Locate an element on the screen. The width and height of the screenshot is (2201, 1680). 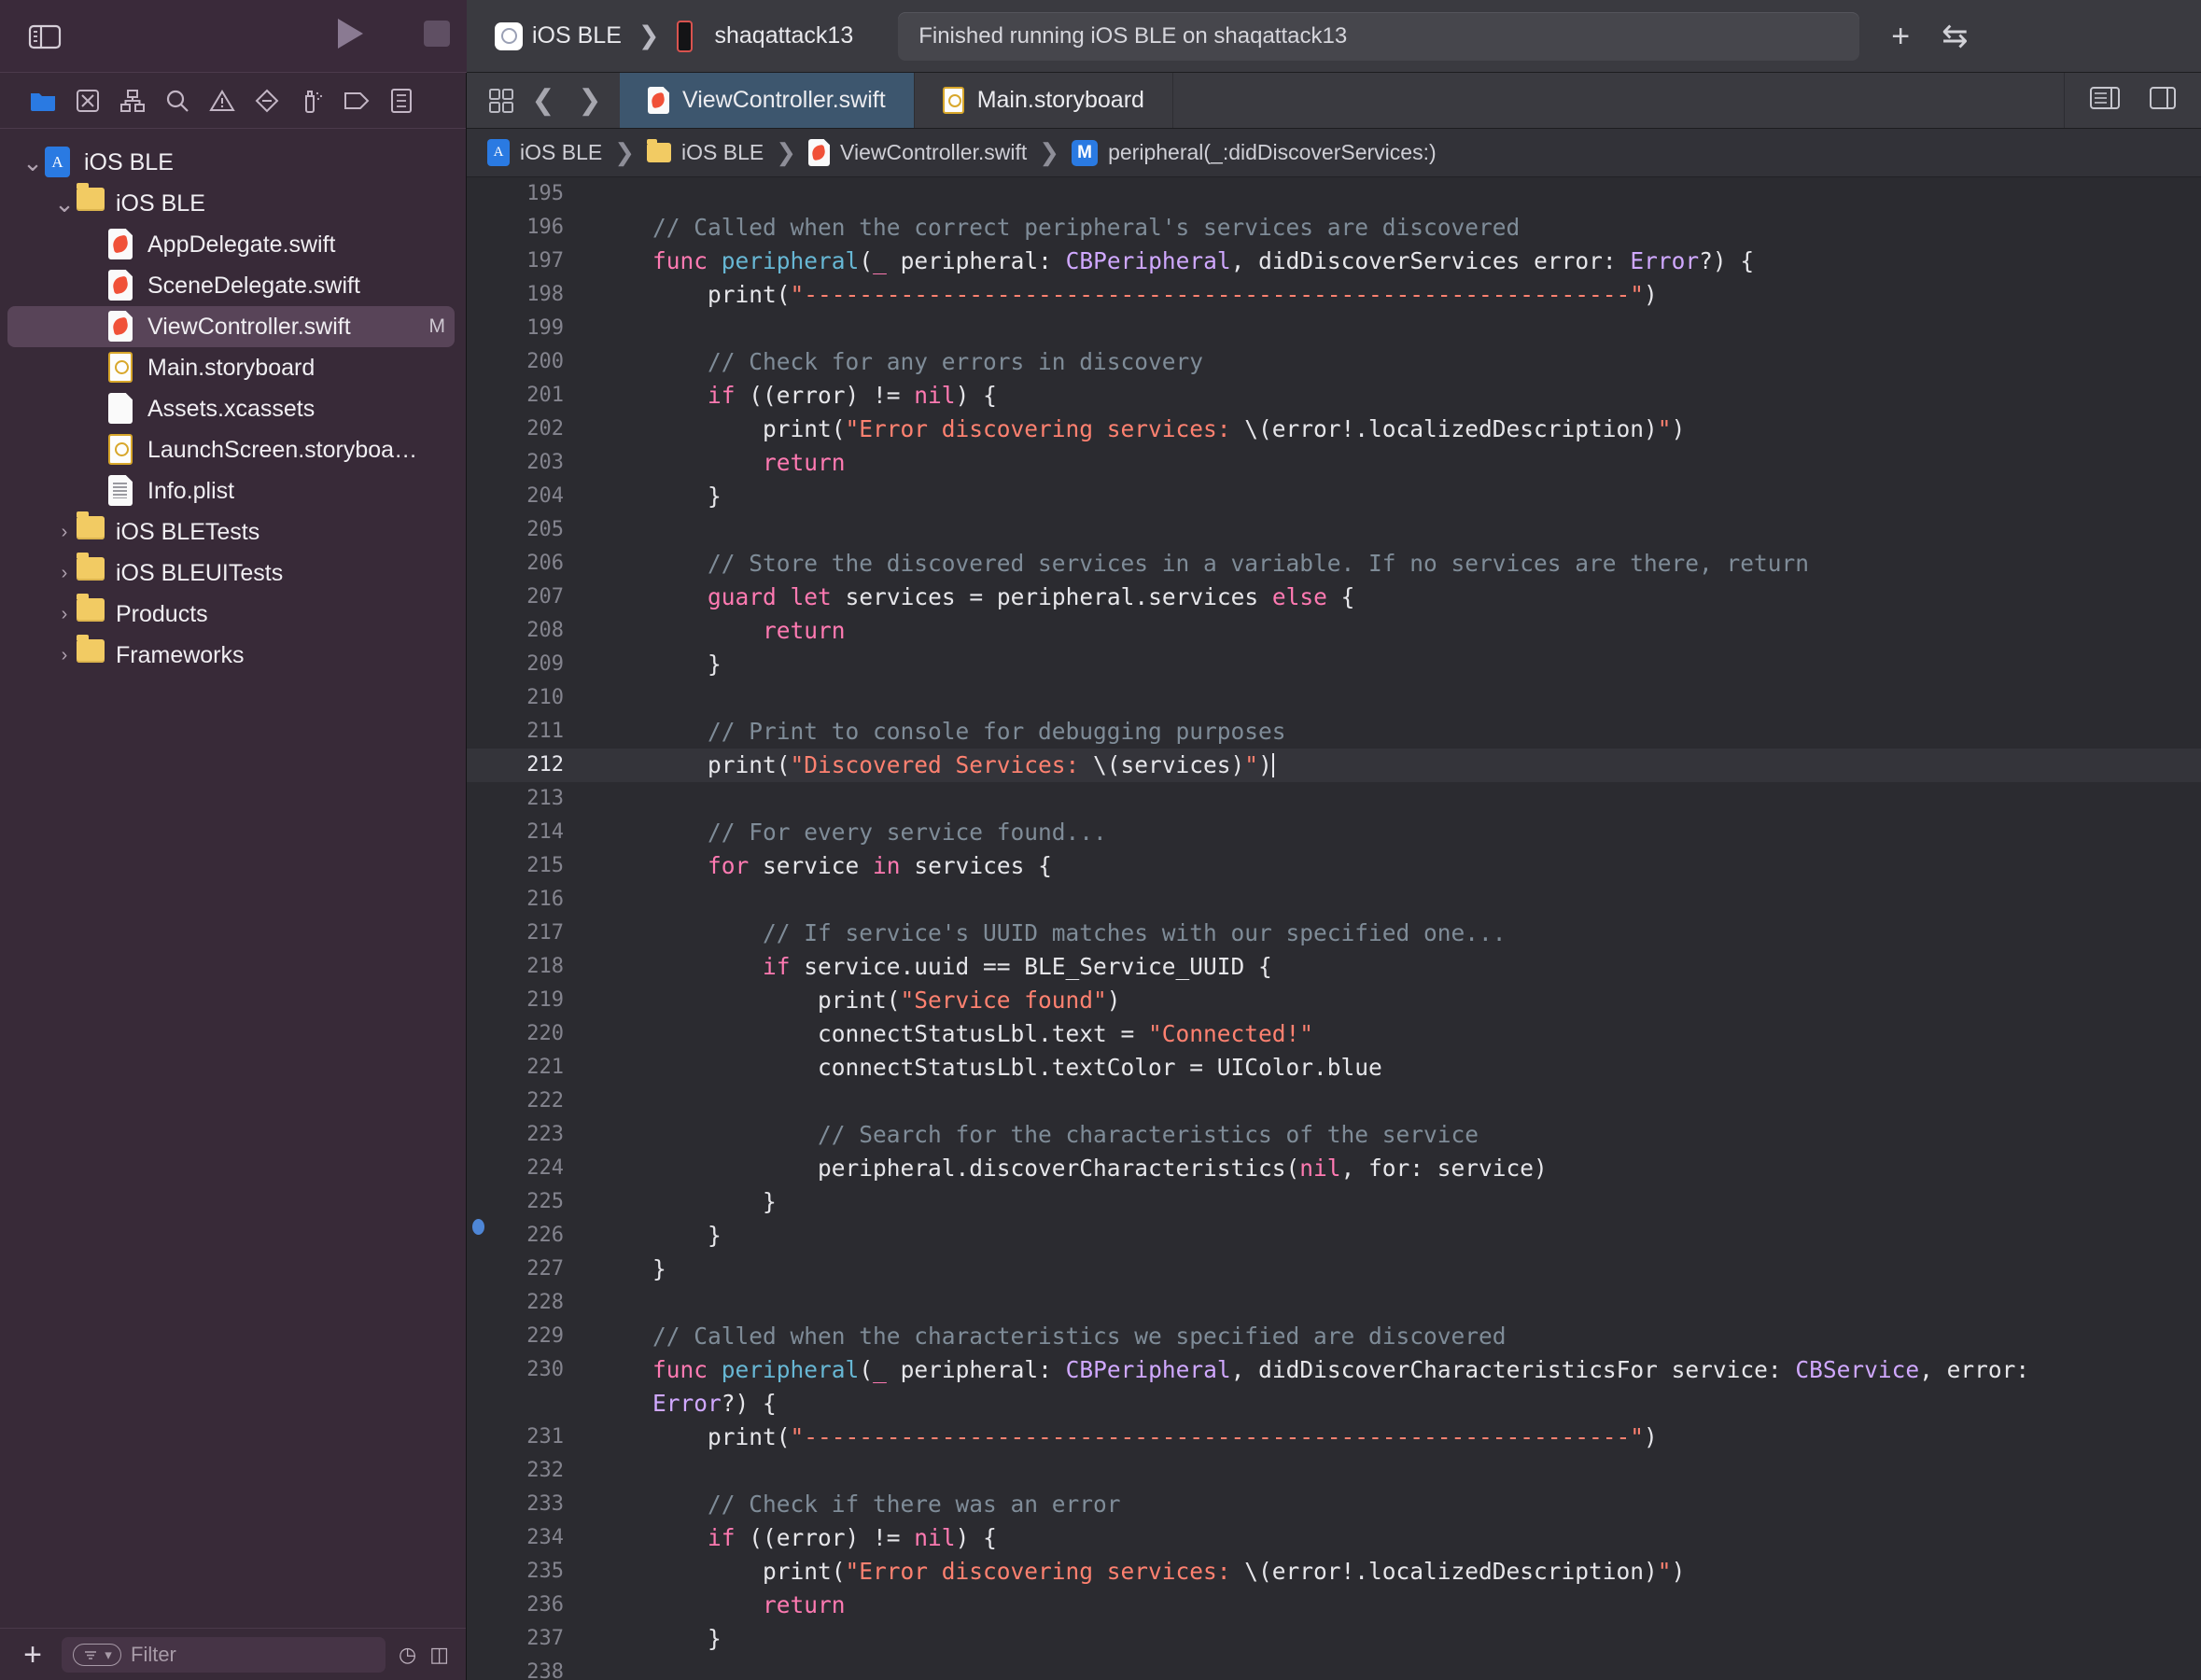
code-line: 209 } is located at coordinates (1334, 664).